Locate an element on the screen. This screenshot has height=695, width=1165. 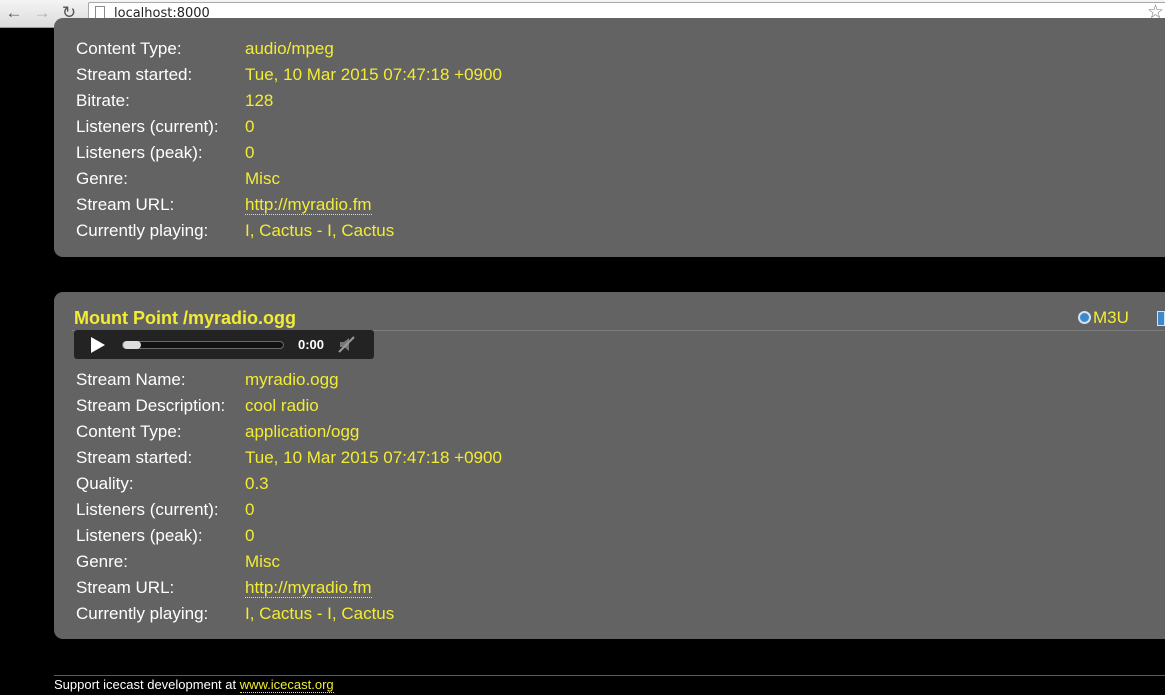
row-label: Bitrate: is located at coordinates (103, 100).